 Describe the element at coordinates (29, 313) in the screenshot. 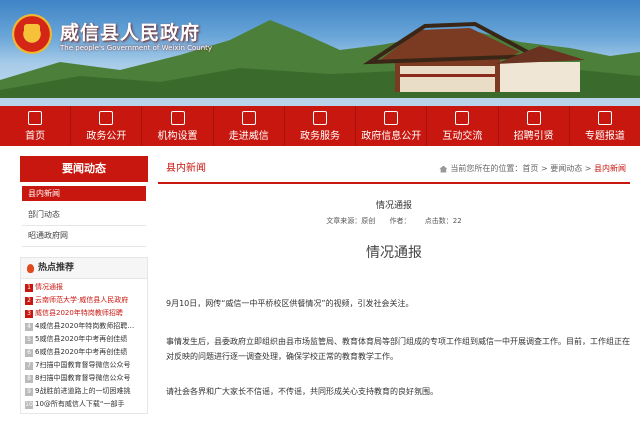

I see `rank-badge: 3` at that location.